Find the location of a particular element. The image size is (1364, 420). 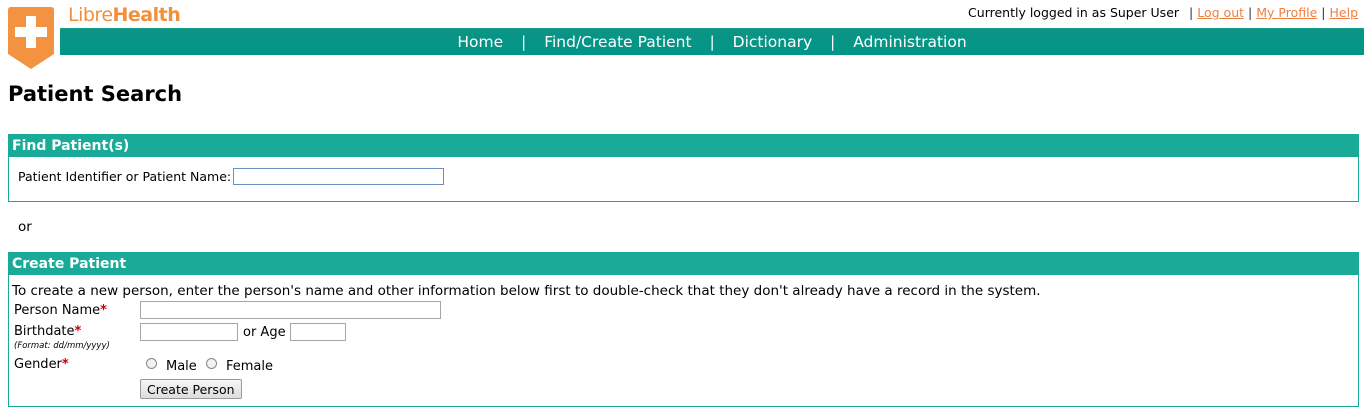

patient-search-label: Patient Identifier or Patient Name: is located at coordinates (125, 176).